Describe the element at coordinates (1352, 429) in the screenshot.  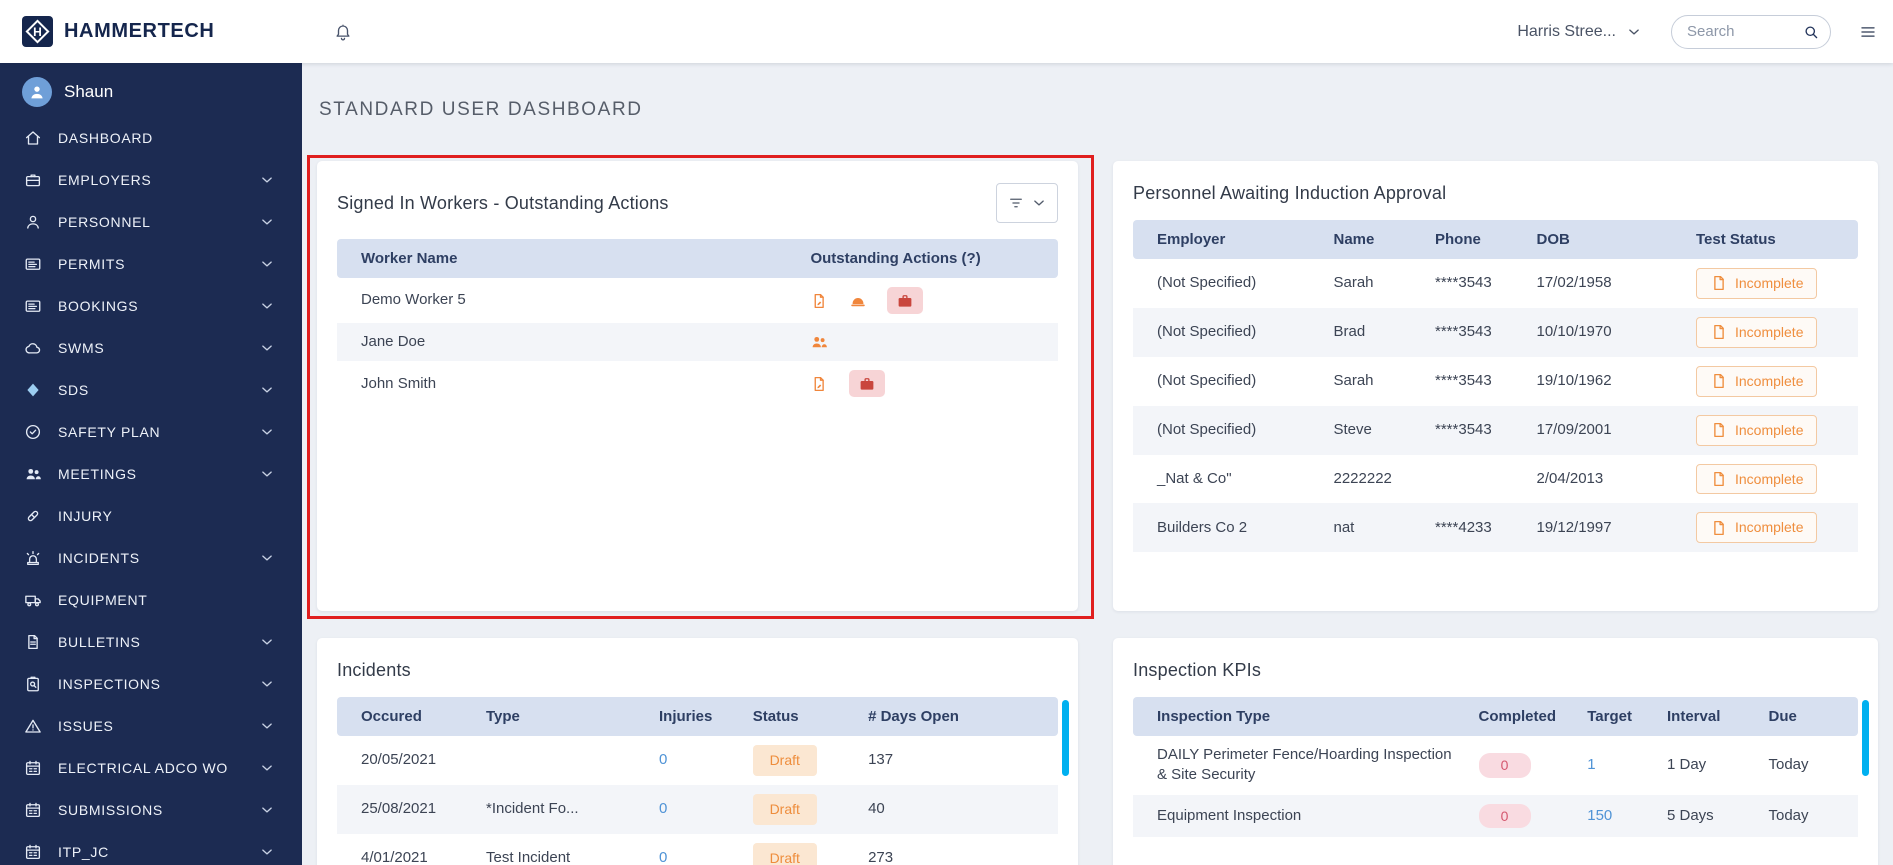
I see `cell-name: Steve` at that location.